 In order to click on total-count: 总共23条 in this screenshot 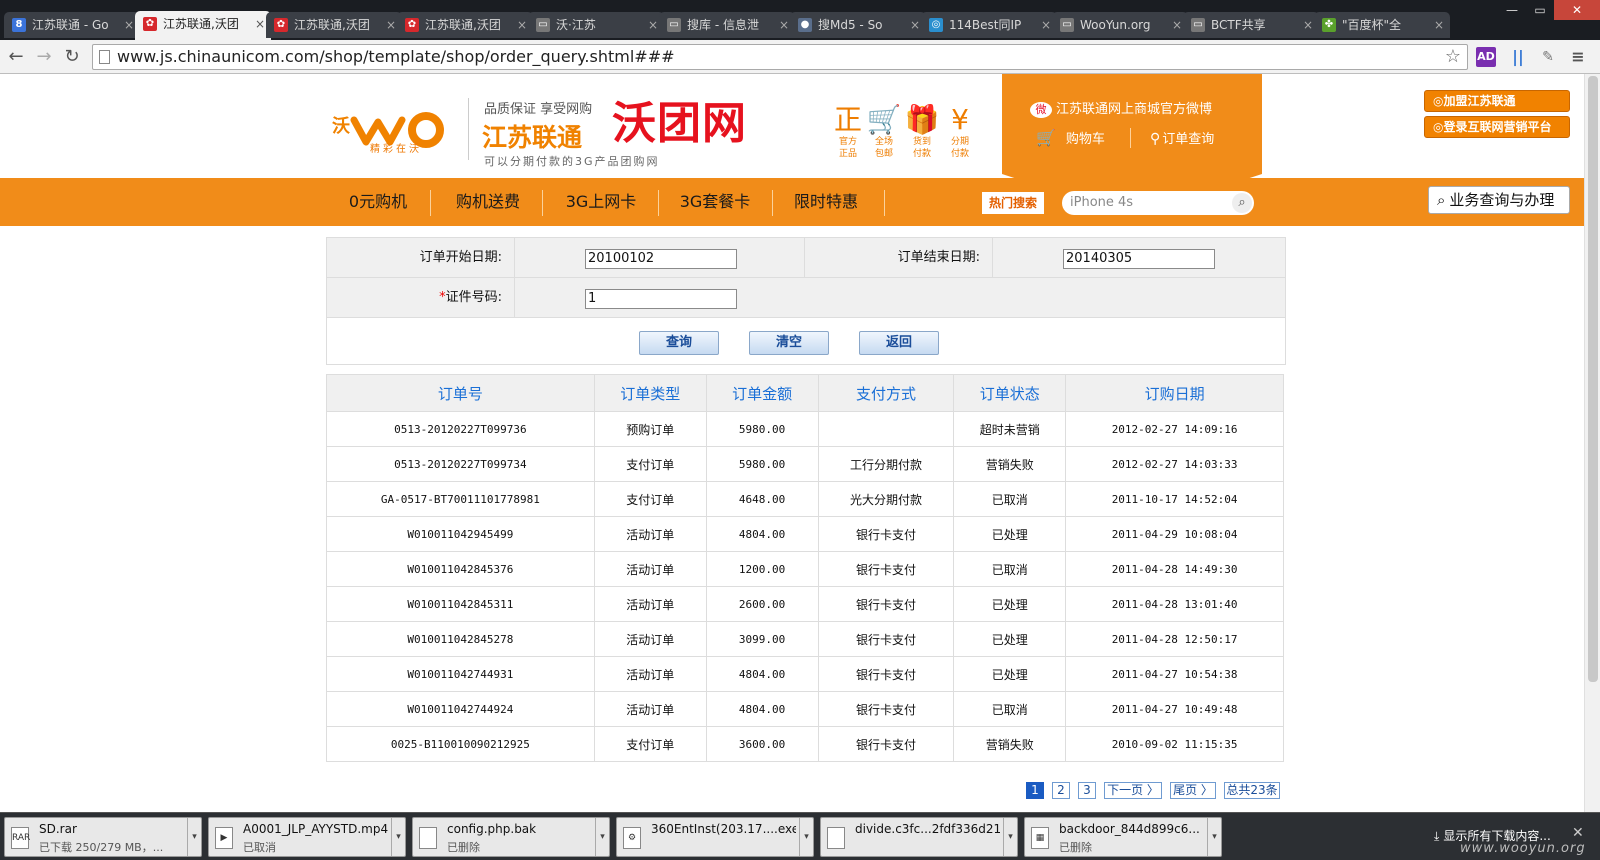, I will do `click(1252, 790)`.